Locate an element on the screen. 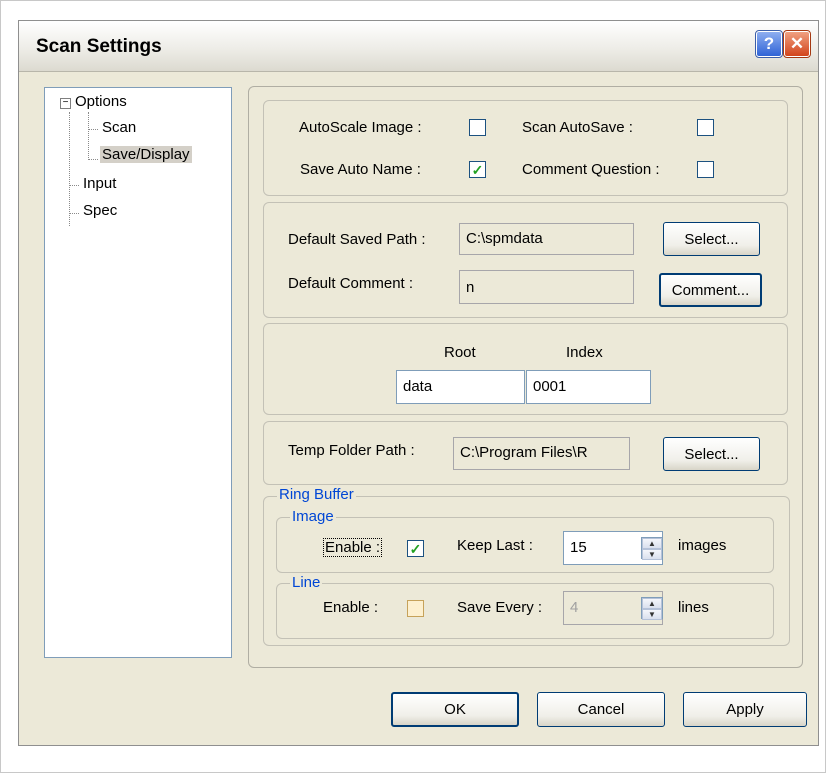 This screenshot has width=827, height=774. save-auto-name-checkbox: ✓ is located at coordinates (477, 169).